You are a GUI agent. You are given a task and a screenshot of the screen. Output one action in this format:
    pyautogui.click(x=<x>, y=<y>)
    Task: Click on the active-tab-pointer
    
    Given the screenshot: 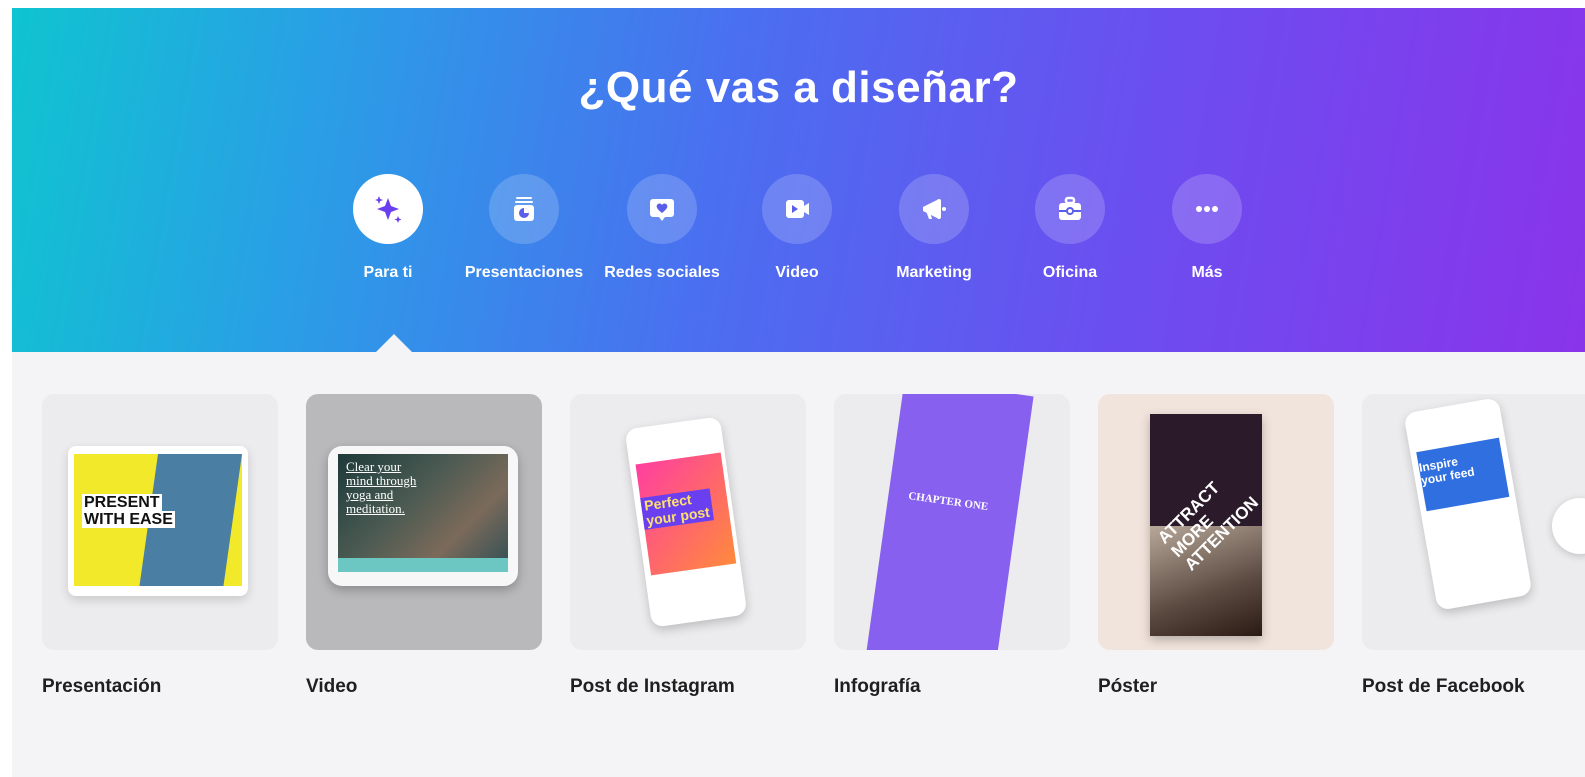 What is the action you would take?
    pyautogui.click(x=394, y=343)
    